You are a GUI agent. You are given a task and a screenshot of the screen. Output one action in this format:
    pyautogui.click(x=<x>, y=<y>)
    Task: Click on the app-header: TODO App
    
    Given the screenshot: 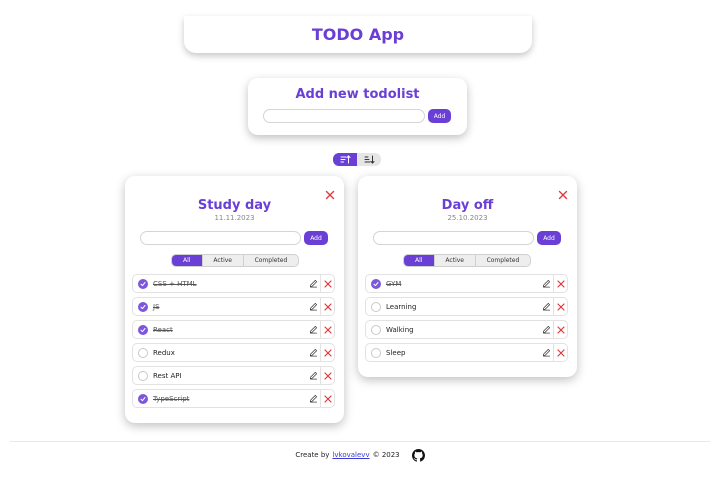 What is the action you would take?
    pyautogui.click(x=358, y=34)
    